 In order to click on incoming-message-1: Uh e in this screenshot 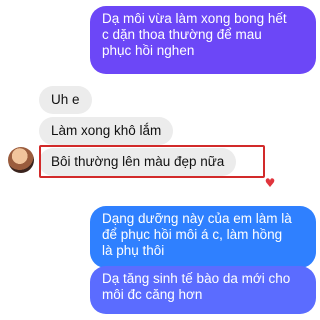, I will do `click(65, 100)`.